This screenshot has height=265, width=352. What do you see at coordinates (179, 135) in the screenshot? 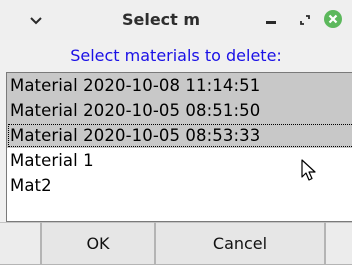
I see `list-item: Material 2020-10-05 08:53:33` at bounding box center [179, 135].